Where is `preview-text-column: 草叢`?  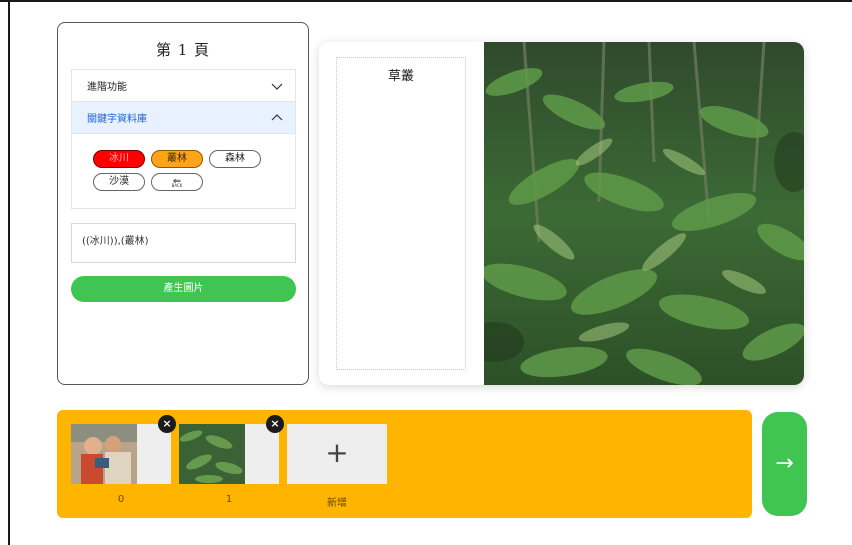
preview-text-column: 草叢 is located at coordinates (401, 213).